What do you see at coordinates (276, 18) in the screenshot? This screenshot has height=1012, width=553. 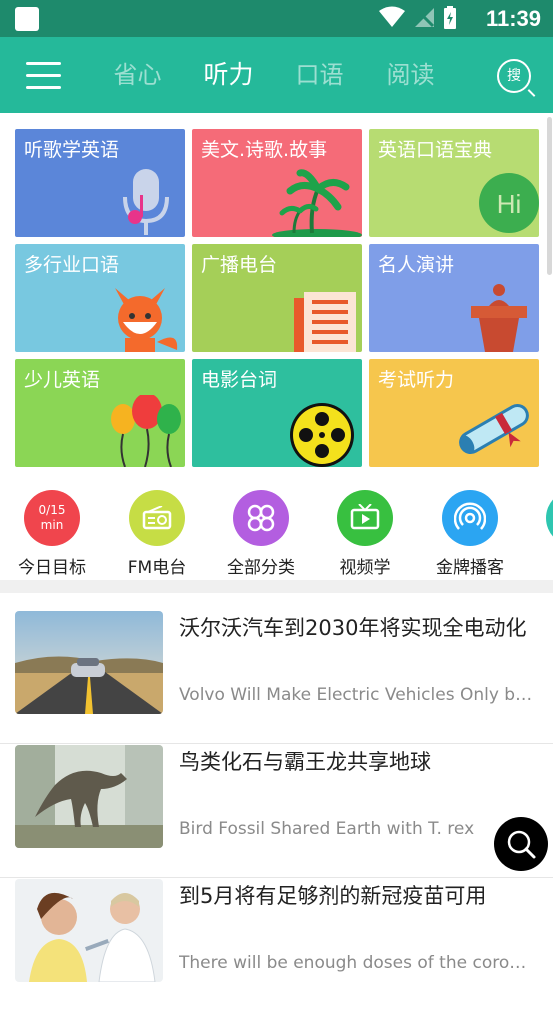 I see `status-bar: 11:39` at bounding box center [276, 18].